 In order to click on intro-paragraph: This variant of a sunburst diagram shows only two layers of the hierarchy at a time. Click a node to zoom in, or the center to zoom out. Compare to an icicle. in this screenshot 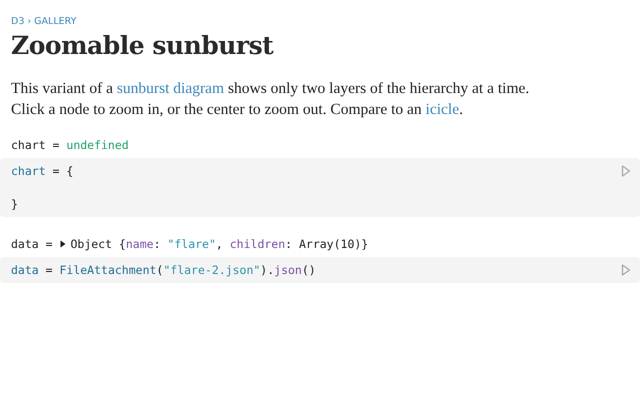, I will do `click(270, 99)`.